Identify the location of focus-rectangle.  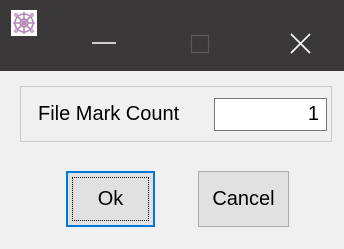
(110, 199).